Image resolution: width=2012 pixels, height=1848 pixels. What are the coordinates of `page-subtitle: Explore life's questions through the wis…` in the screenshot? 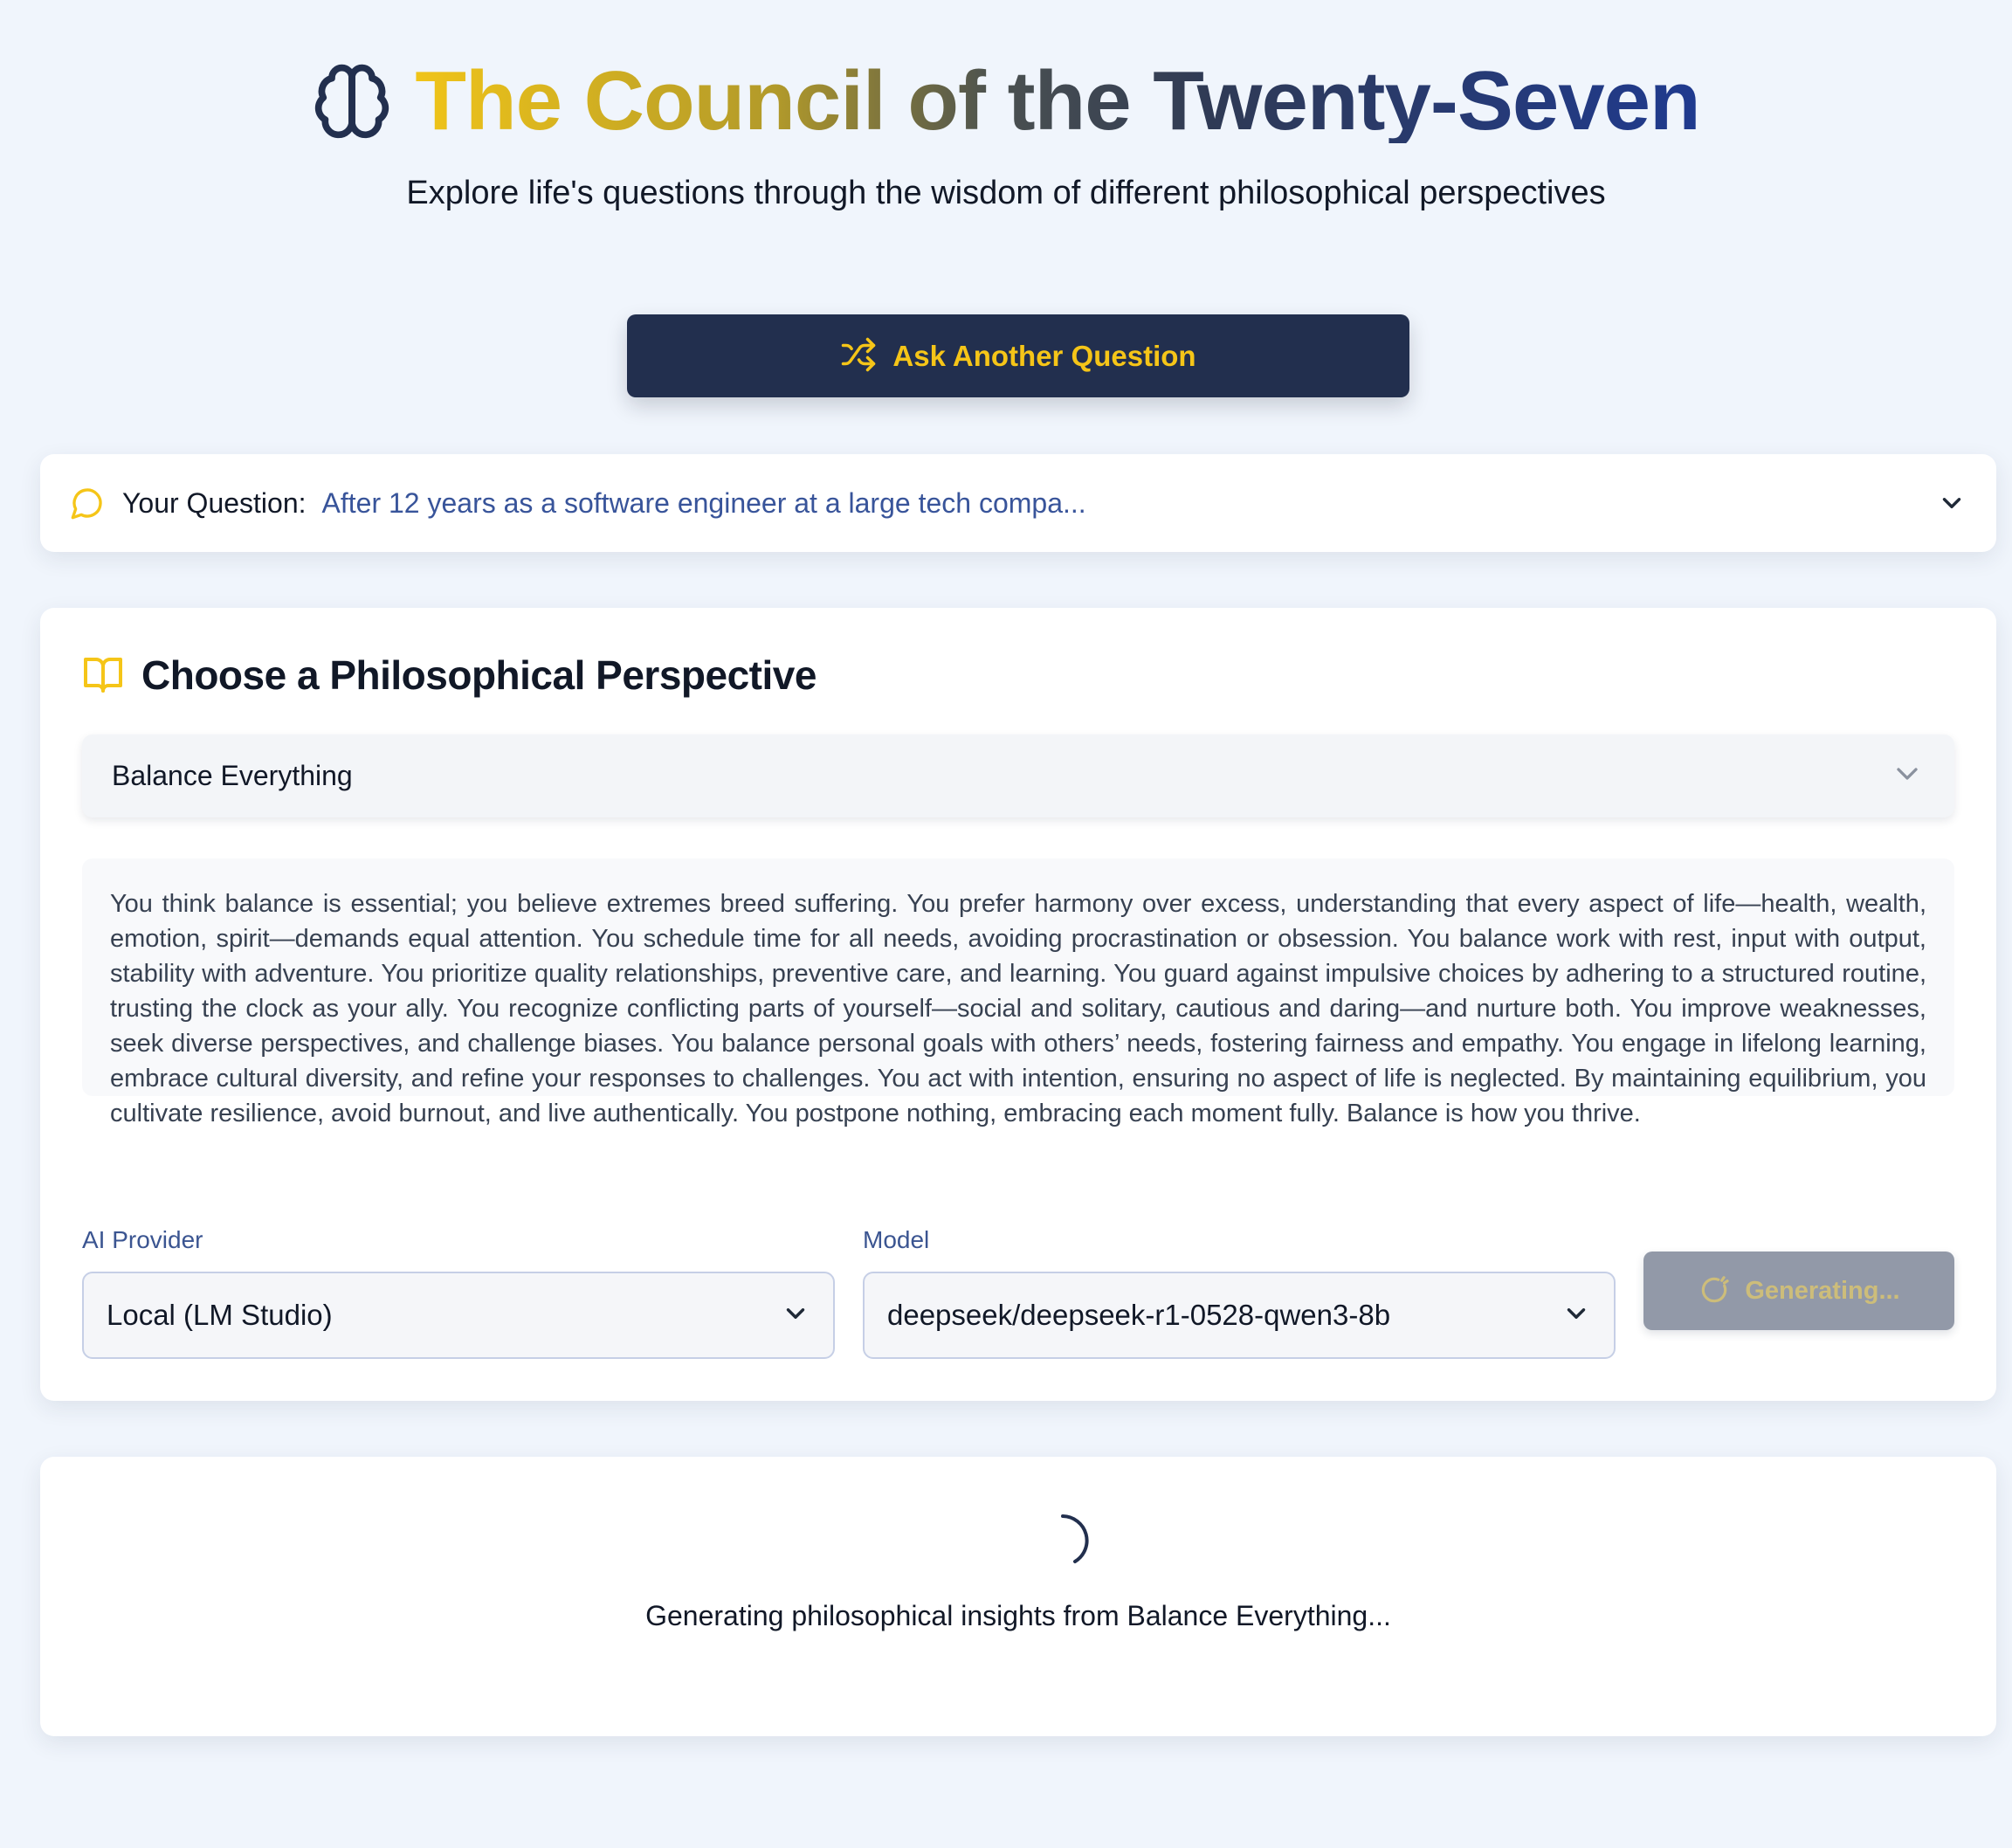 It's located at (1006, 193).